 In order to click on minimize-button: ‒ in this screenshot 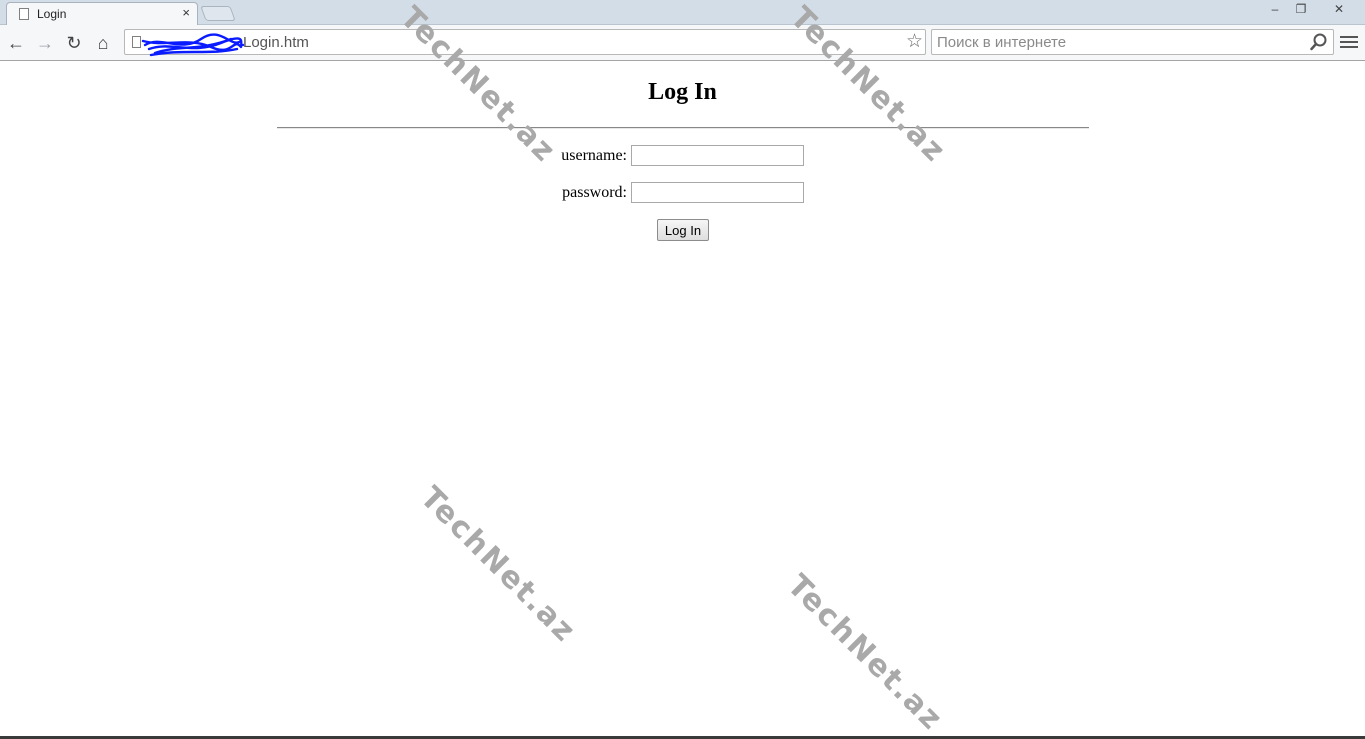, I will do `click(1275, 9)`.